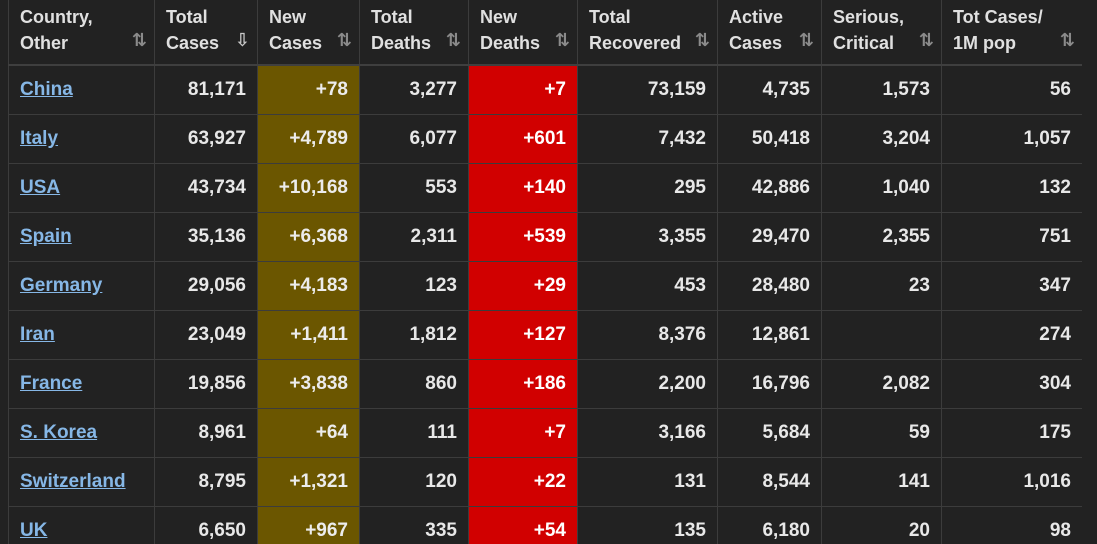 The image size is (1097, 544). I want to click on serious-critical-cell: 141, so click(881, 482).